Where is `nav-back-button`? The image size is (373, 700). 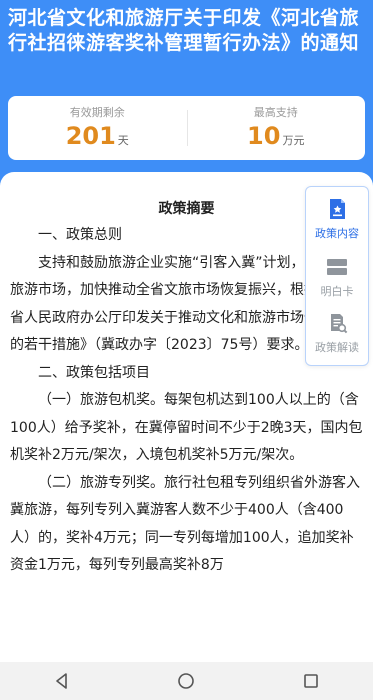
nav-back-button is located at coordinates (62, 681).